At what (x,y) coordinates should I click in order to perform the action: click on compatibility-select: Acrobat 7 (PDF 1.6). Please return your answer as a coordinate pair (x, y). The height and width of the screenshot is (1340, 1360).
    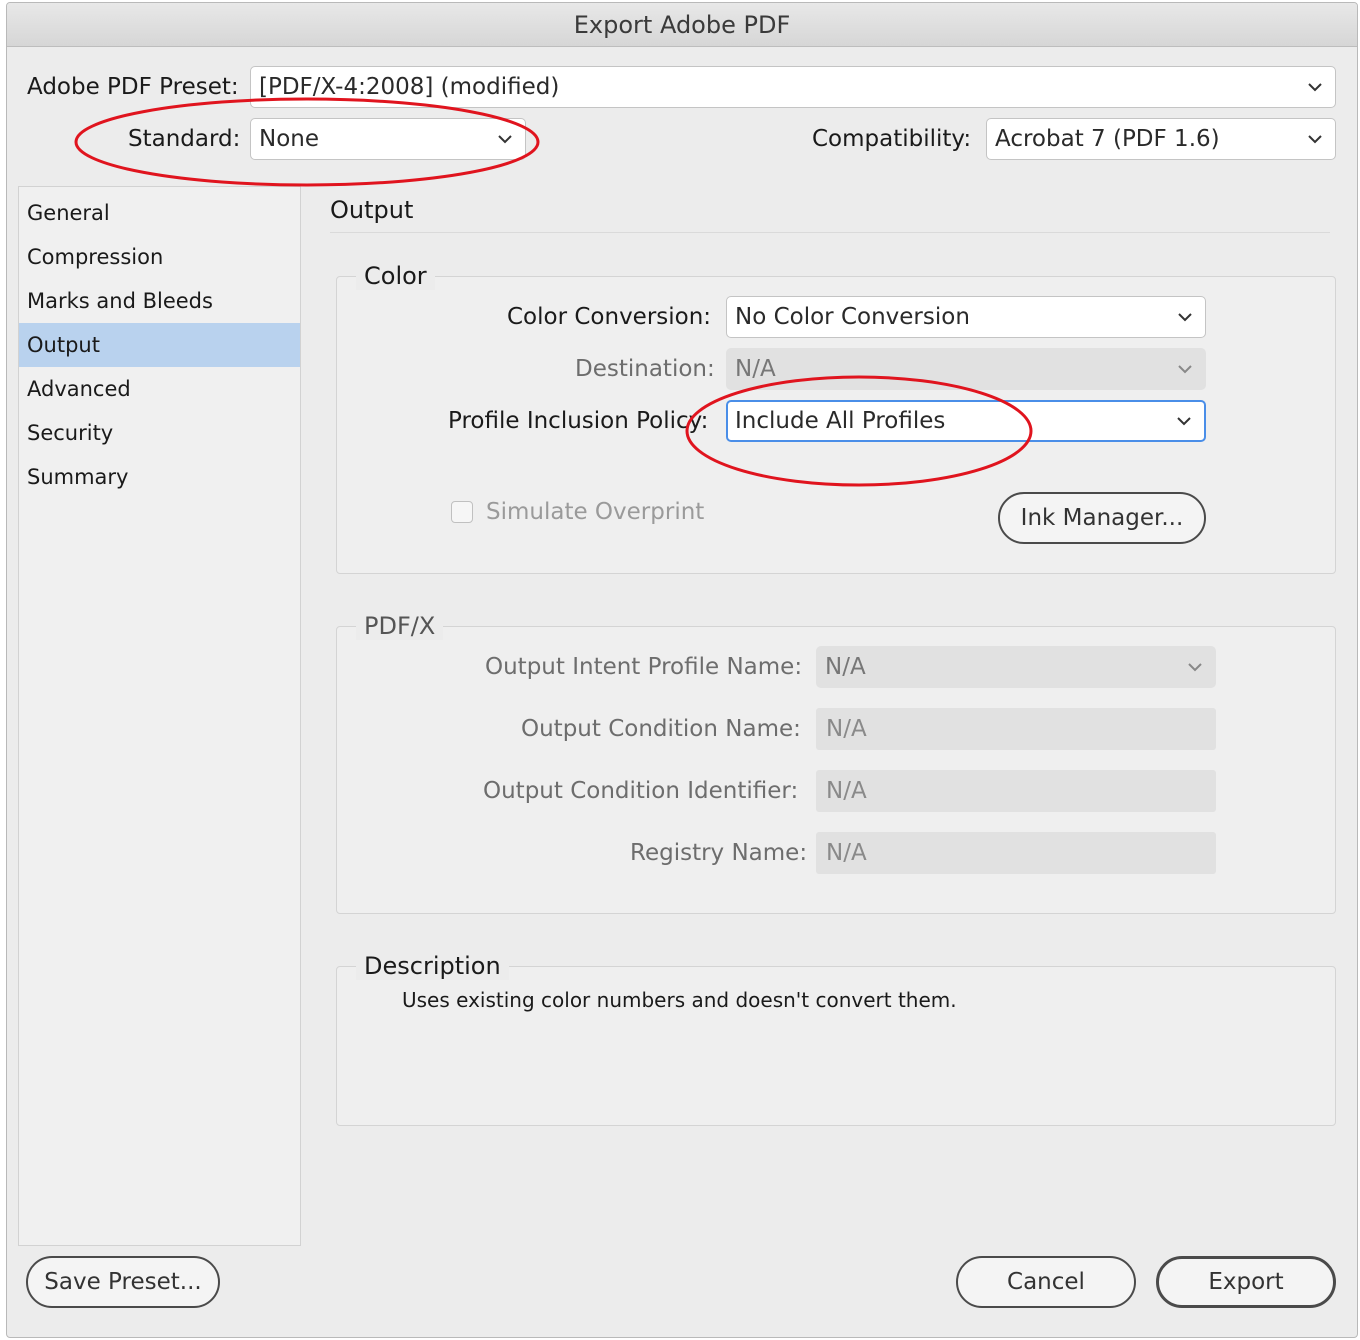
    Looking at the image, I should click on (1161, 139).